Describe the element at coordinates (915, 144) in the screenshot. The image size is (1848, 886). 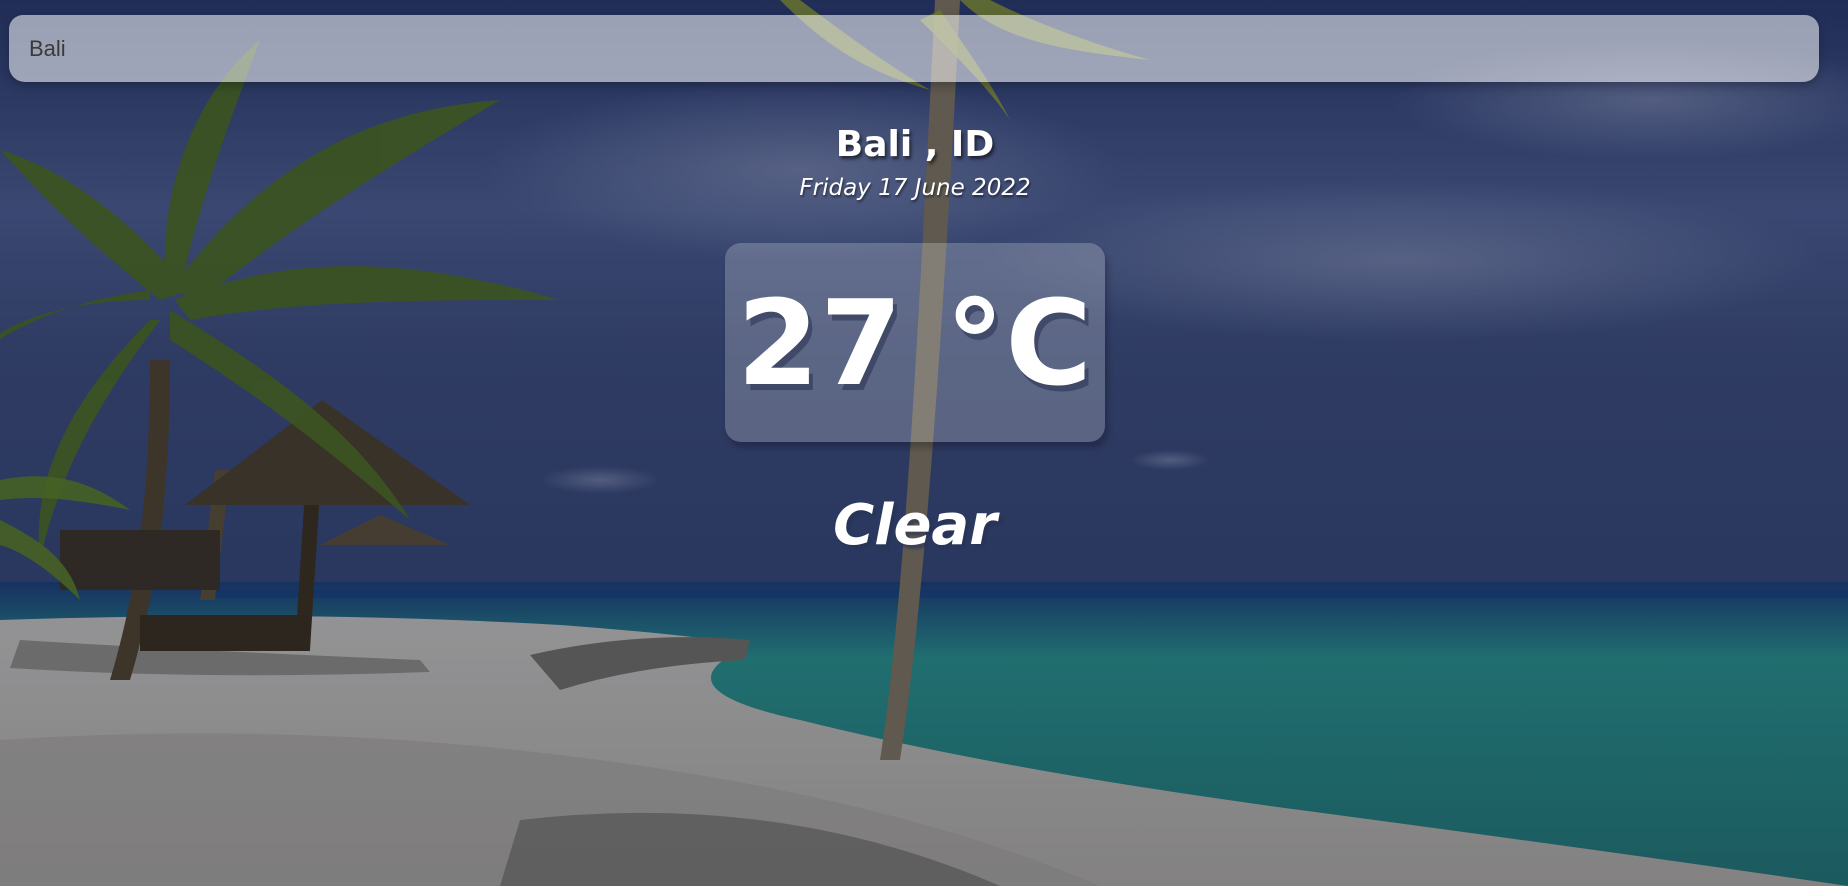
I see `location-title: Bali , ID` at that location.